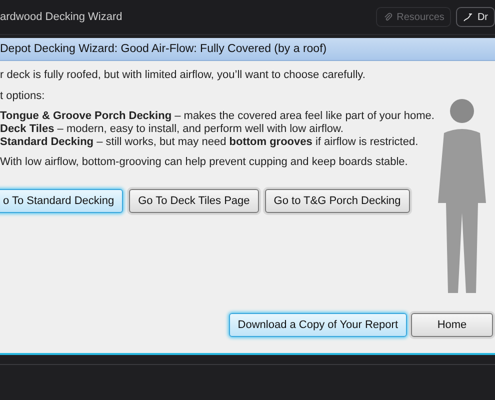 Image resolution: width=495 pixels, height=400 pixels. What do you see at coordinates (194, 201) in the screenshot?
I see `nav-button: Go To Deck Tiles Page` at bounding box center [194, 201].